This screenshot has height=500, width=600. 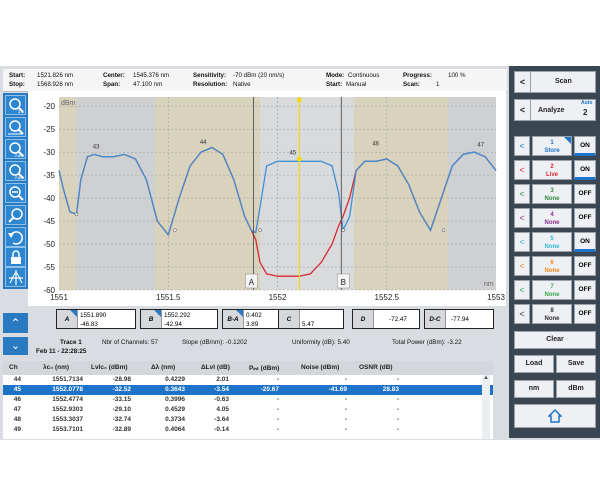 What do you see at coordinates (15, 277) in the screenshot?
I see `marker-peak-button` at bounding box center [15, 277].